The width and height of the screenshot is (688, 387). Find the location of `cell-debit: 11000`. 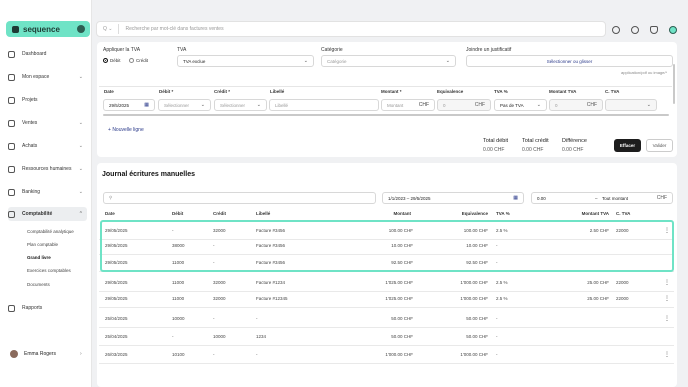

cell-debit: 11000 is located at coordinates (178, 282).